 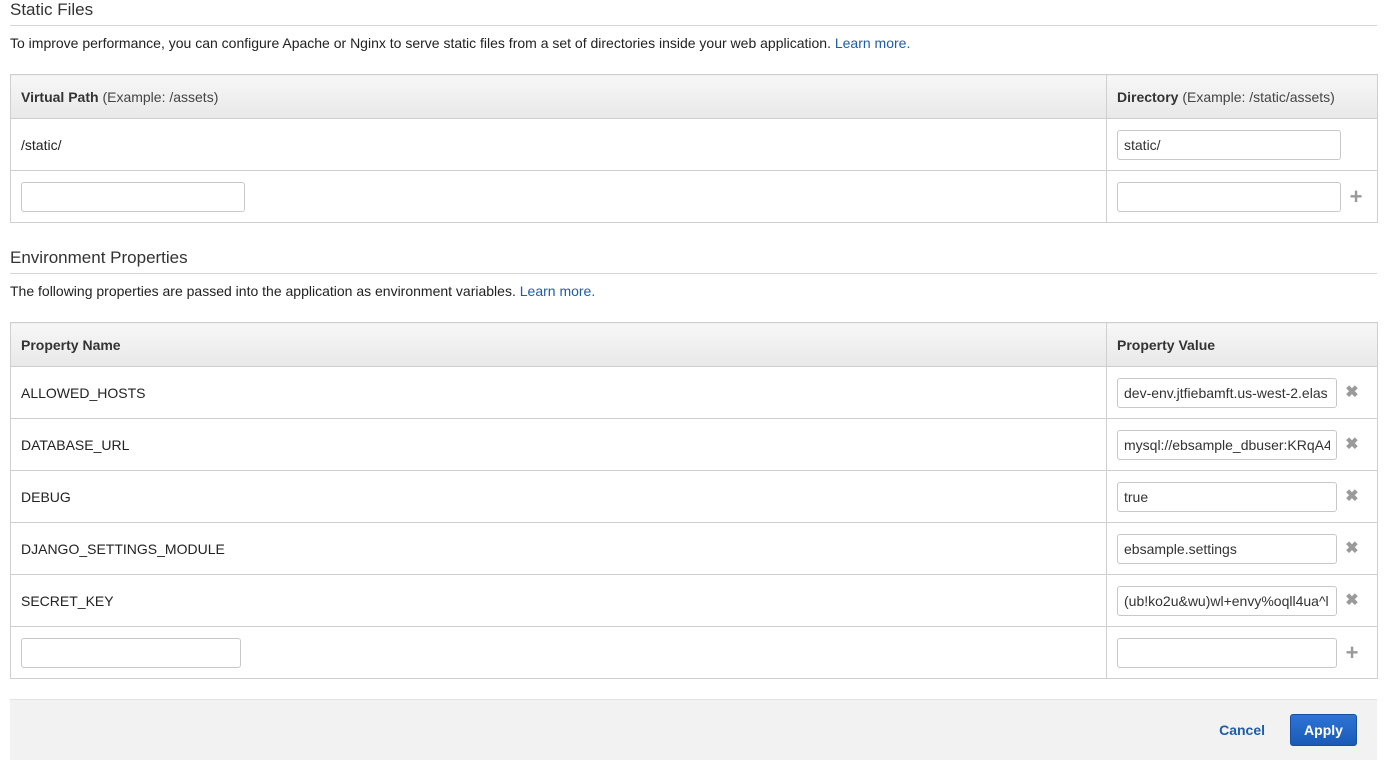 What do you see at coordinates (558, 392) in the screenshot?
I see `property-name-cell: ALLOWED_HOSTS` at bounding box center [558, 392].